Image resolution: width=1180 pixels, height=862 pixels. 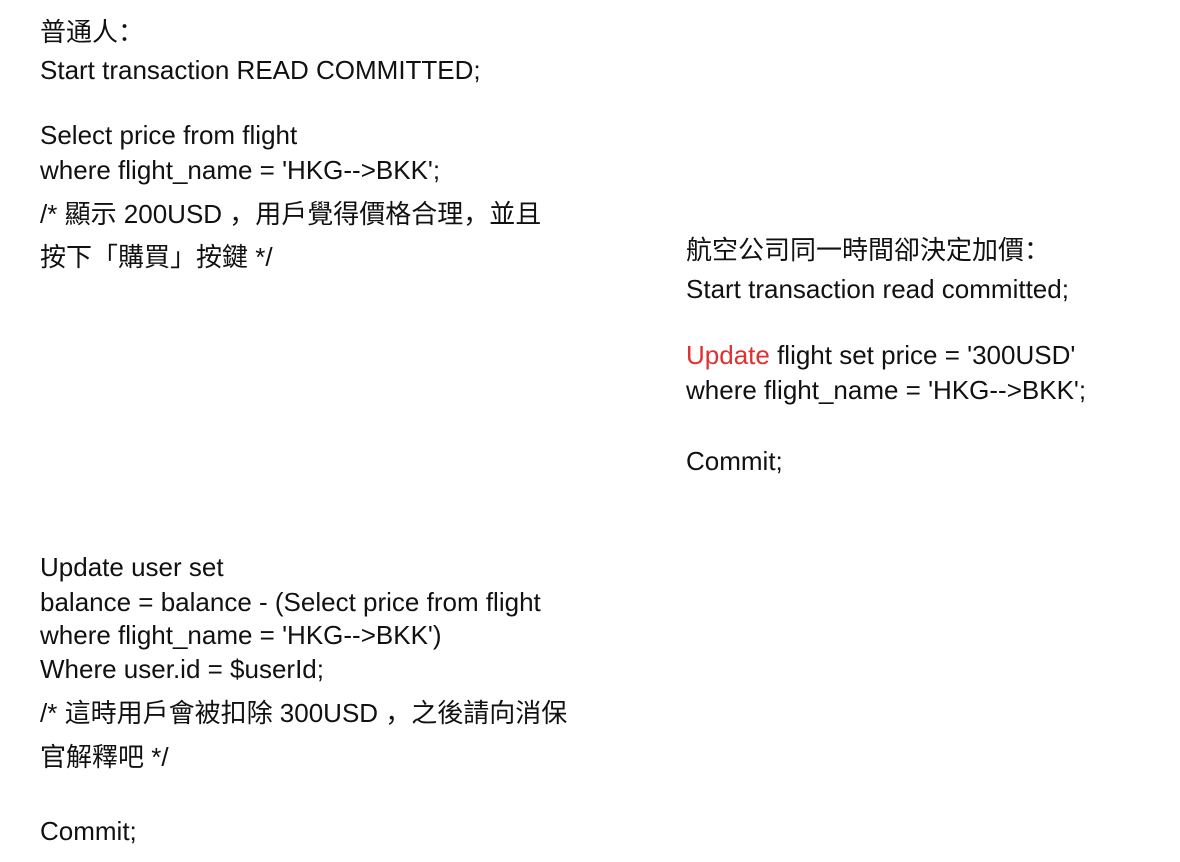 I want to click on user-commit: Commit;, so click(x=88, y=831).